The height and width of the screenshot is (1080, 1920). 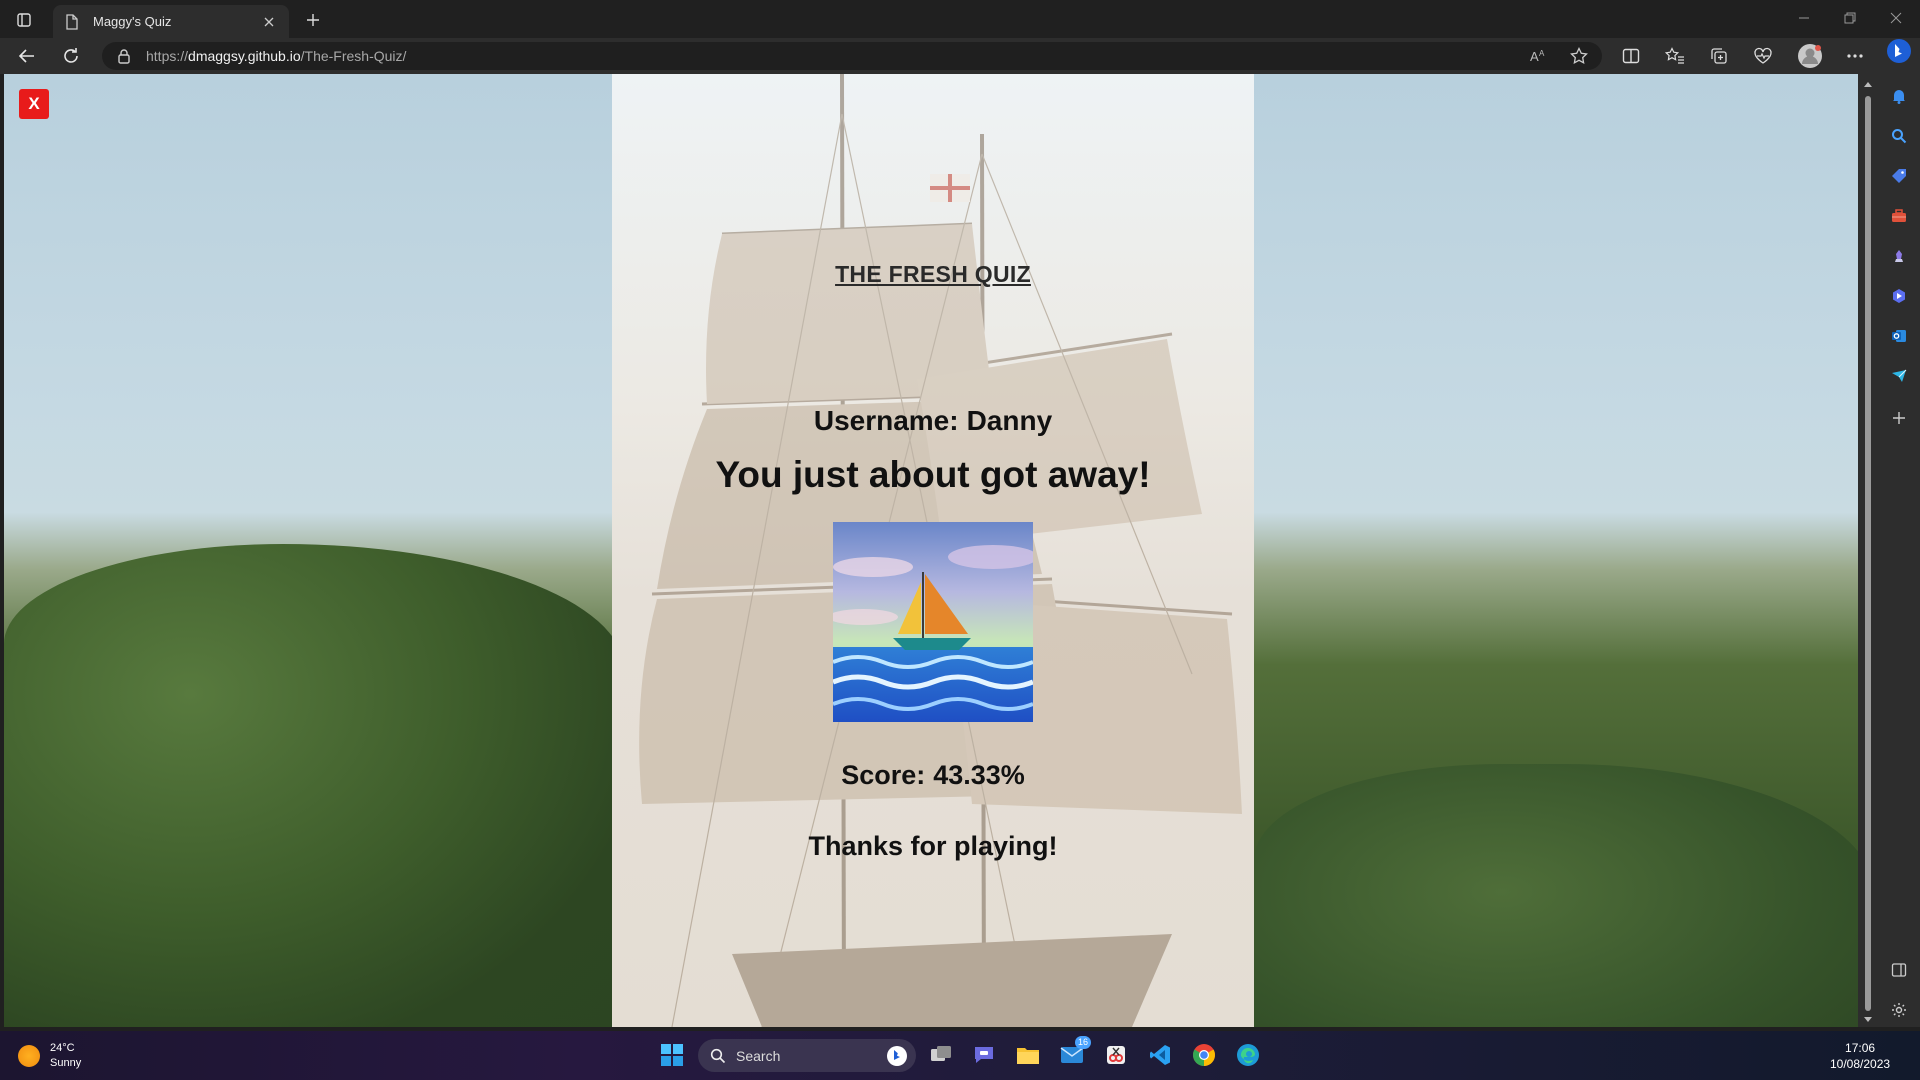 What do you see at coordinates (883, 775) in the screenshot?
I see `score-label: Score:` at bounding box center [883, 775].